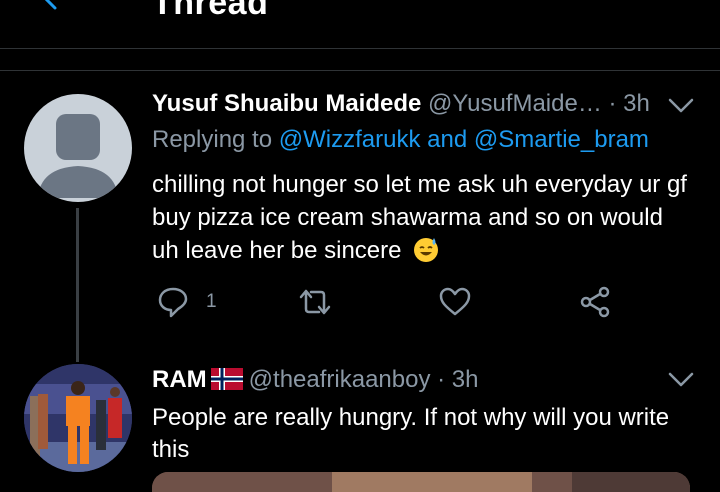 Image resolution: width=720 pixels, height=492 pixels. I want to click on share-icon, so click(595, 302).